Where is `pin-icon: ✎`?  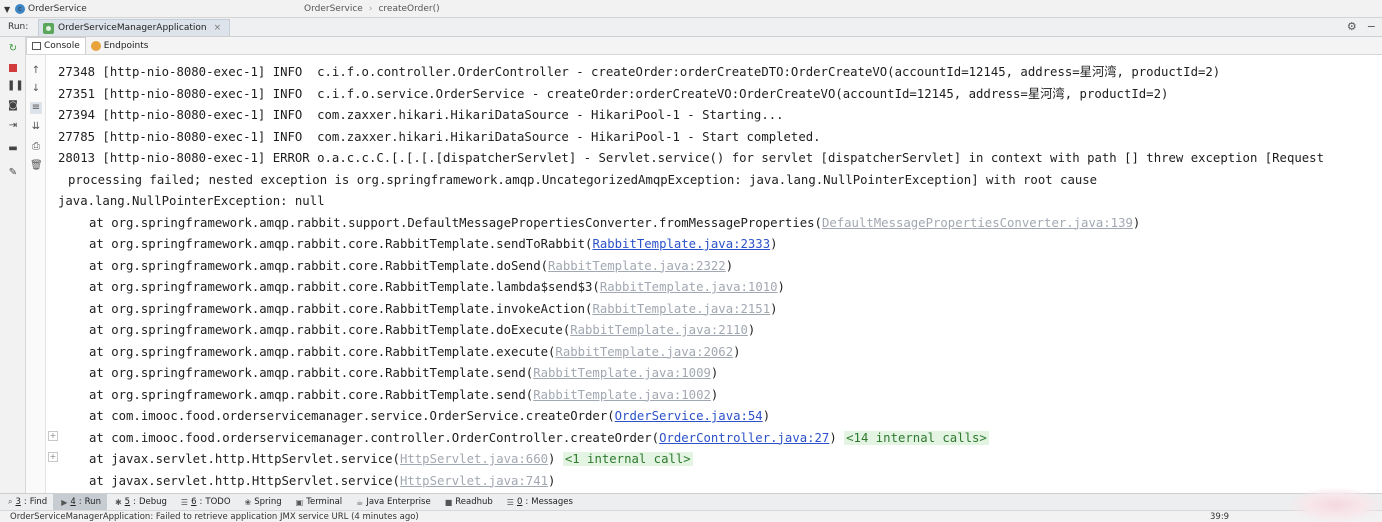
pin-icon: ✎ is located at coordinates (13, 173).